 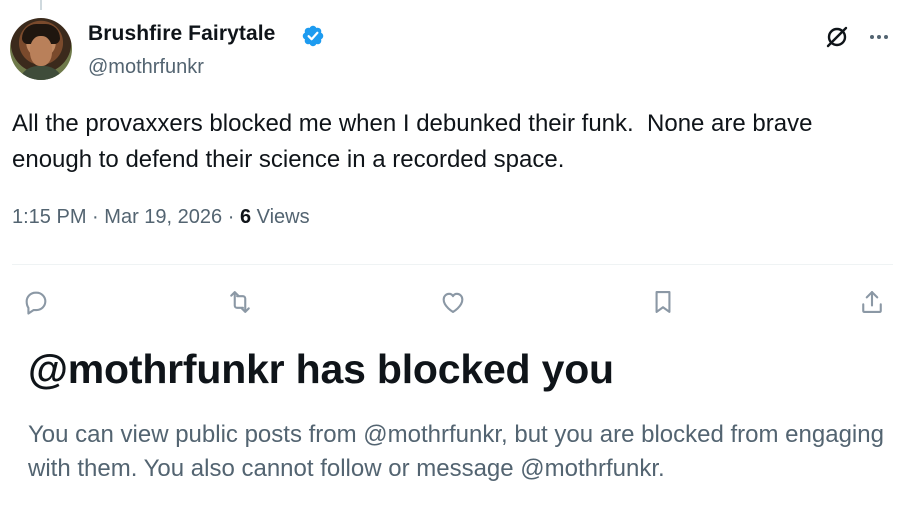 What do you see at coordinates (41, 73) in the screenshot?
I see `avatar-shirt` at bounding box center [41, 73].